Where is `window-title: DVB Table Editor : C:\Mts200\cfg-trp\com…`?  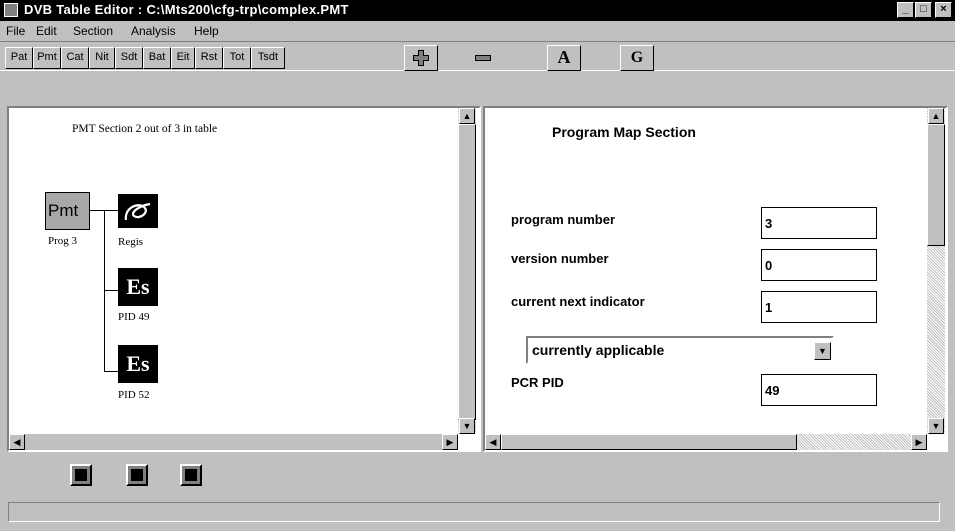
window-title: DVB Table Editor : C:\Mts200\cfg-trp\com… is located at coordinates (186, 9).